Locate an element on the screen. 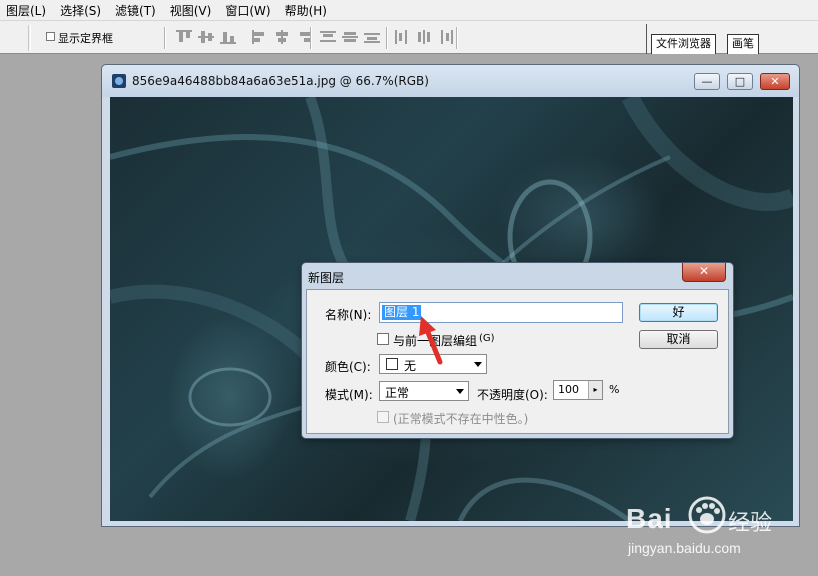 Image resolution: width=818 pixels, height=576 pixels. menu-select: 选择(S) is located at coordinates (80, 10).